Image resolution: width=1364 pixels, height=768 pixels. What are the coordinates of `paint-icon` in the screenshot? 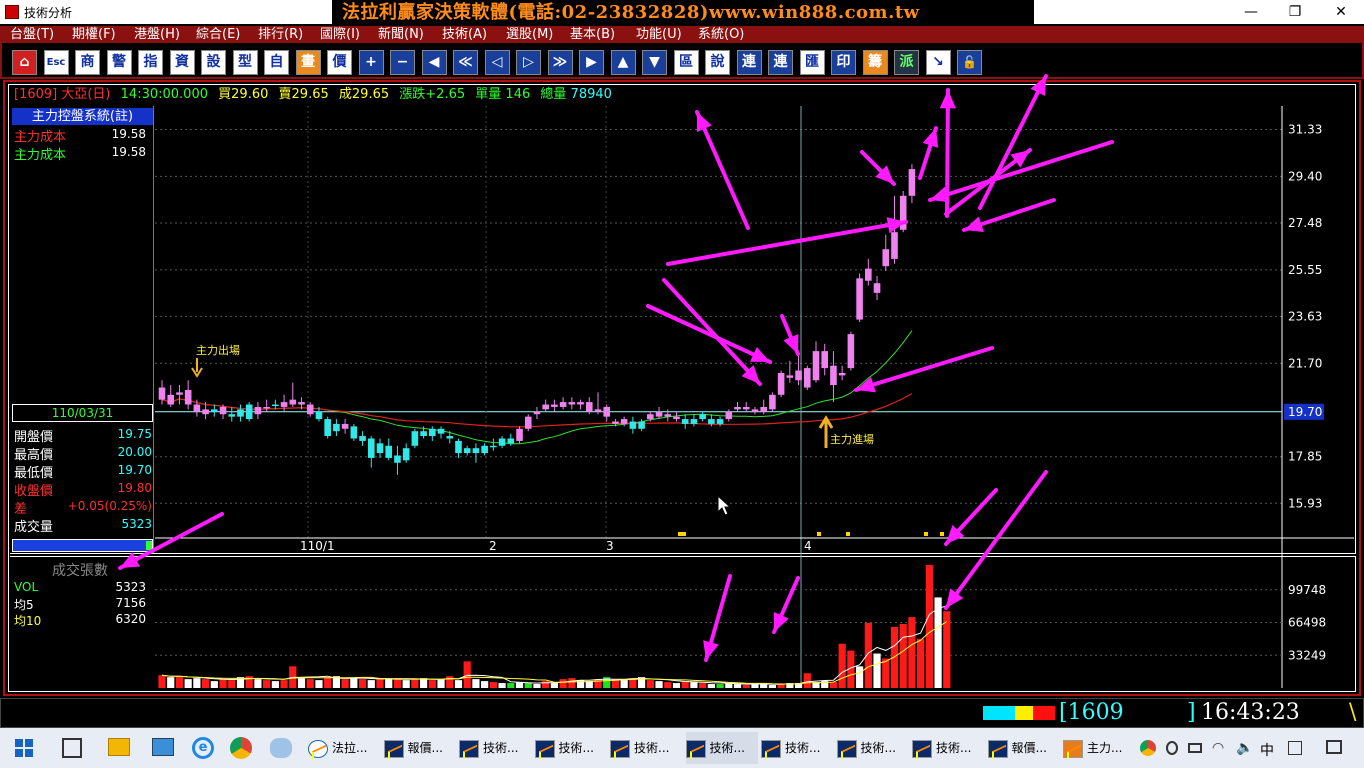 It's located at (281, 748).